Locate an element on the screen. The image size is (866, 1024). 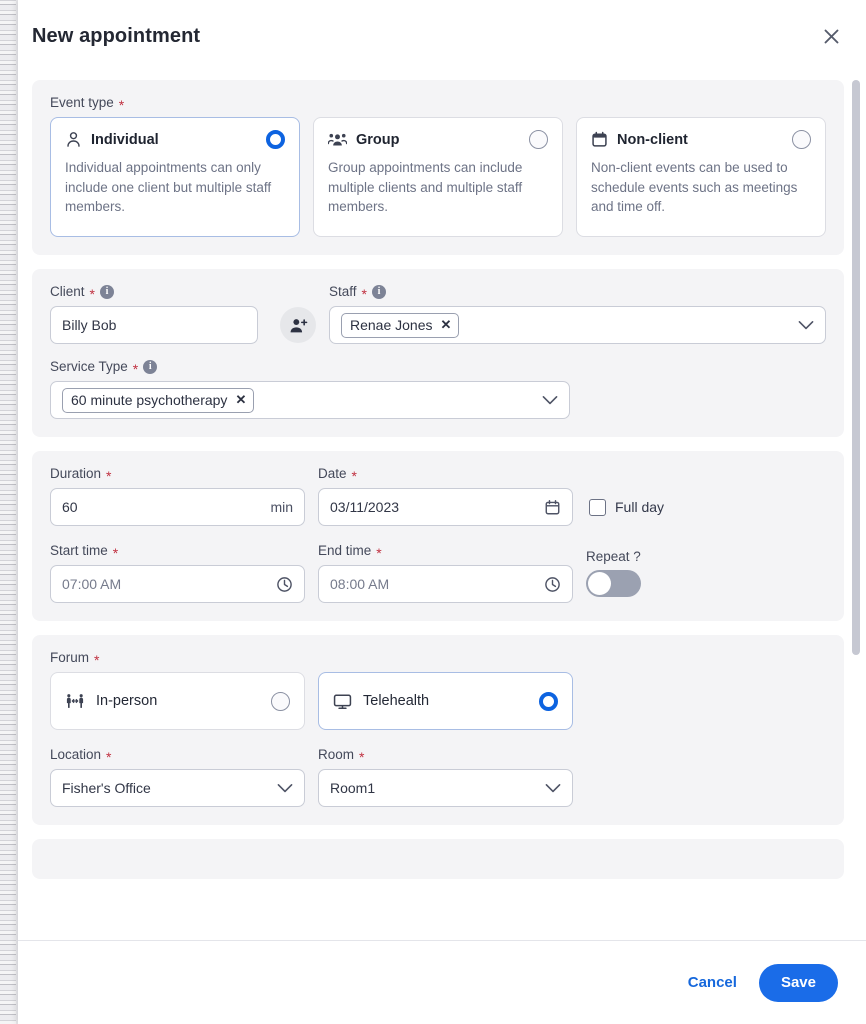
service-type-token: 60 minute psychotherapy ✕ is located at coordinates (158, 400).